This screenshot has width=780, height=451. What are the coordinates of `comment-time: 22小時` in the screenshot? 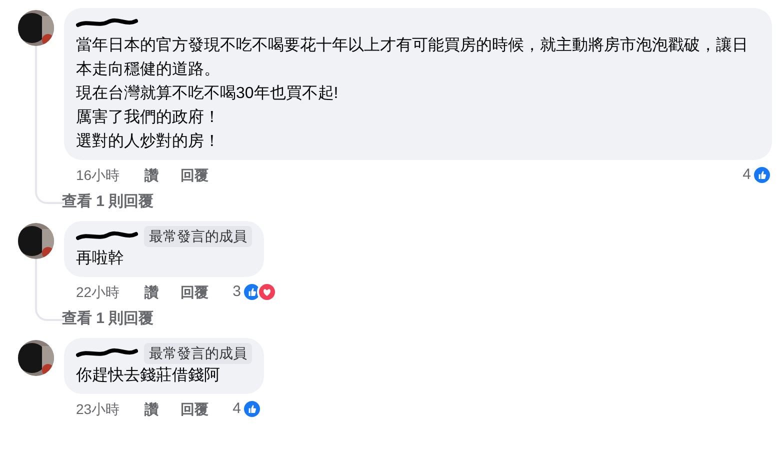 It's located at (98, 292).